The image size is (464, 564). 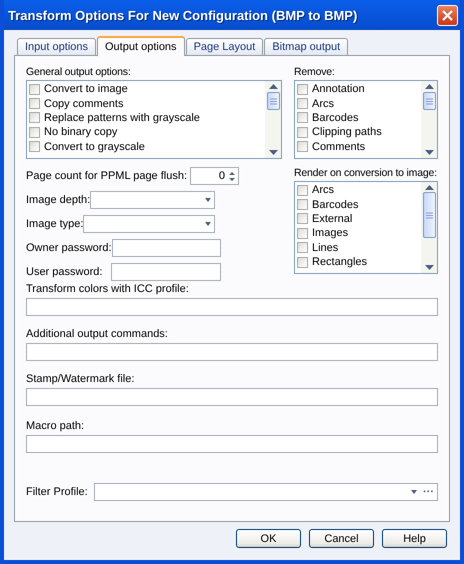 I want to click on tab: Output options, so click(x=141, y=46).